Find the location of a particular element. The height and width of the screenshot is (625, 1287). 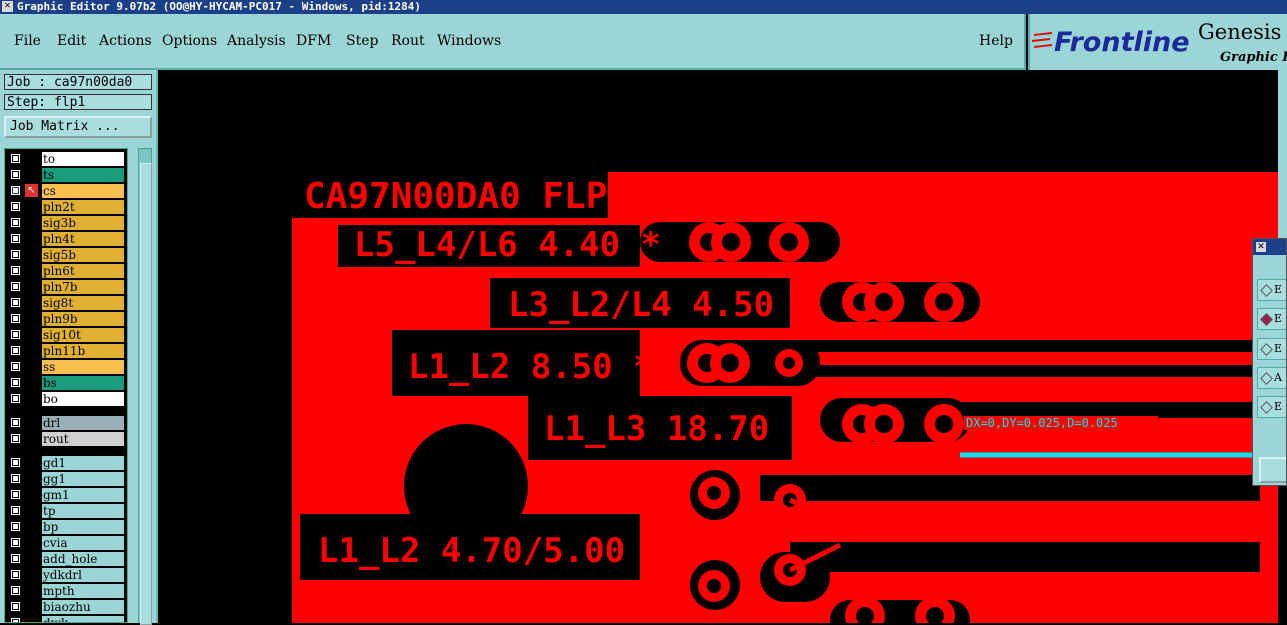

layer-name: ss is located at coordinates (83, 367).